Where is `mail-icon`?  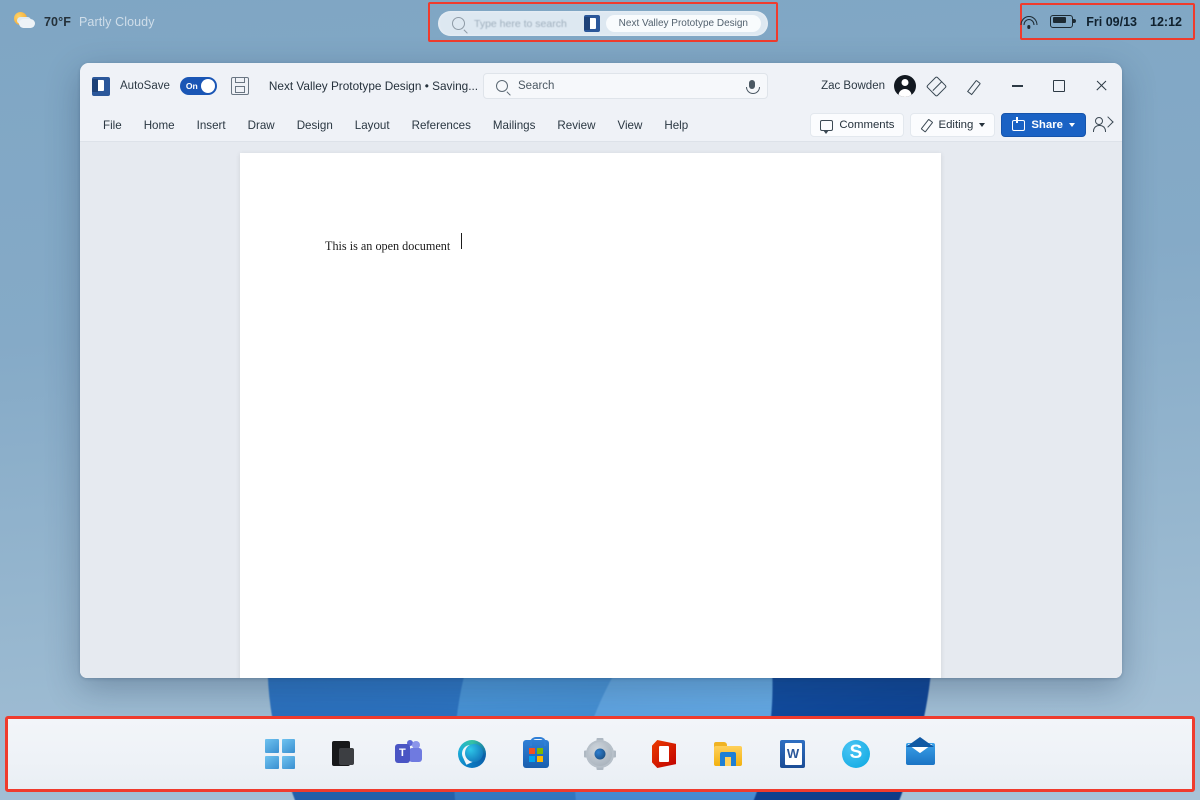
mail-icon is located at coordinates (920, 751).